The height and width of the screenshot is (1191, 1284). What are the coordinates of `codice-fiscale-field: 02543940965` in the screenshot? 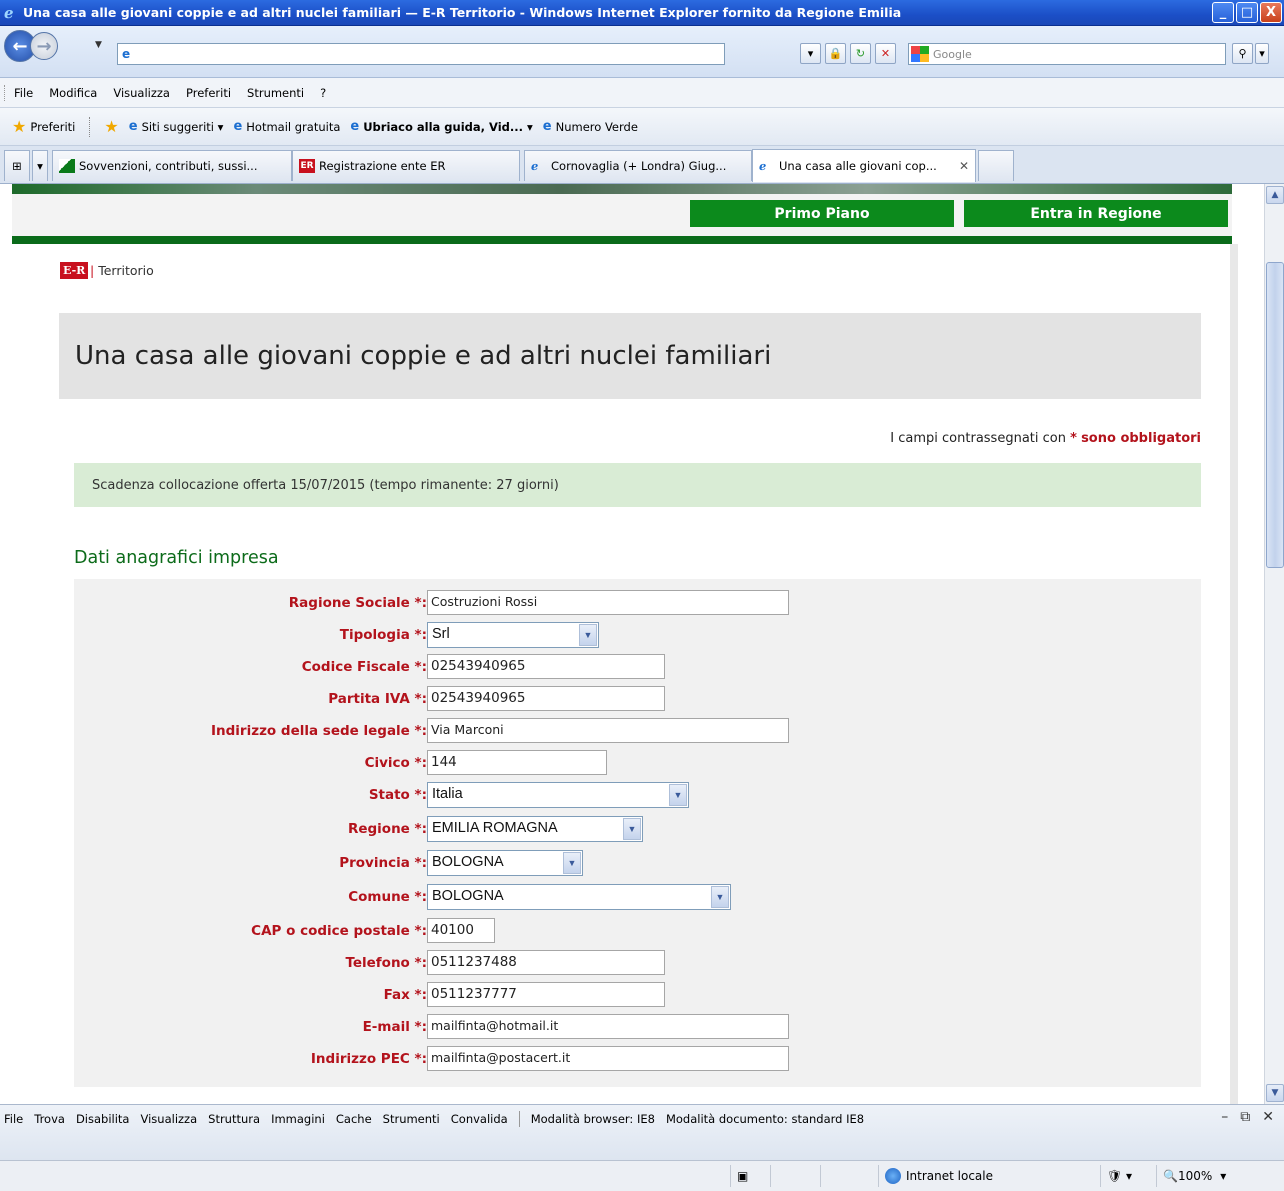 It's located at (546, 666).